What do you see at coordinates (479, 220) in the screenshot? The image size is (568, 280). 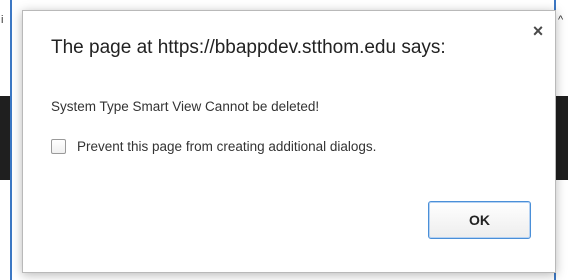 I see `ok-button: OK` at bounding box center [479, 220].